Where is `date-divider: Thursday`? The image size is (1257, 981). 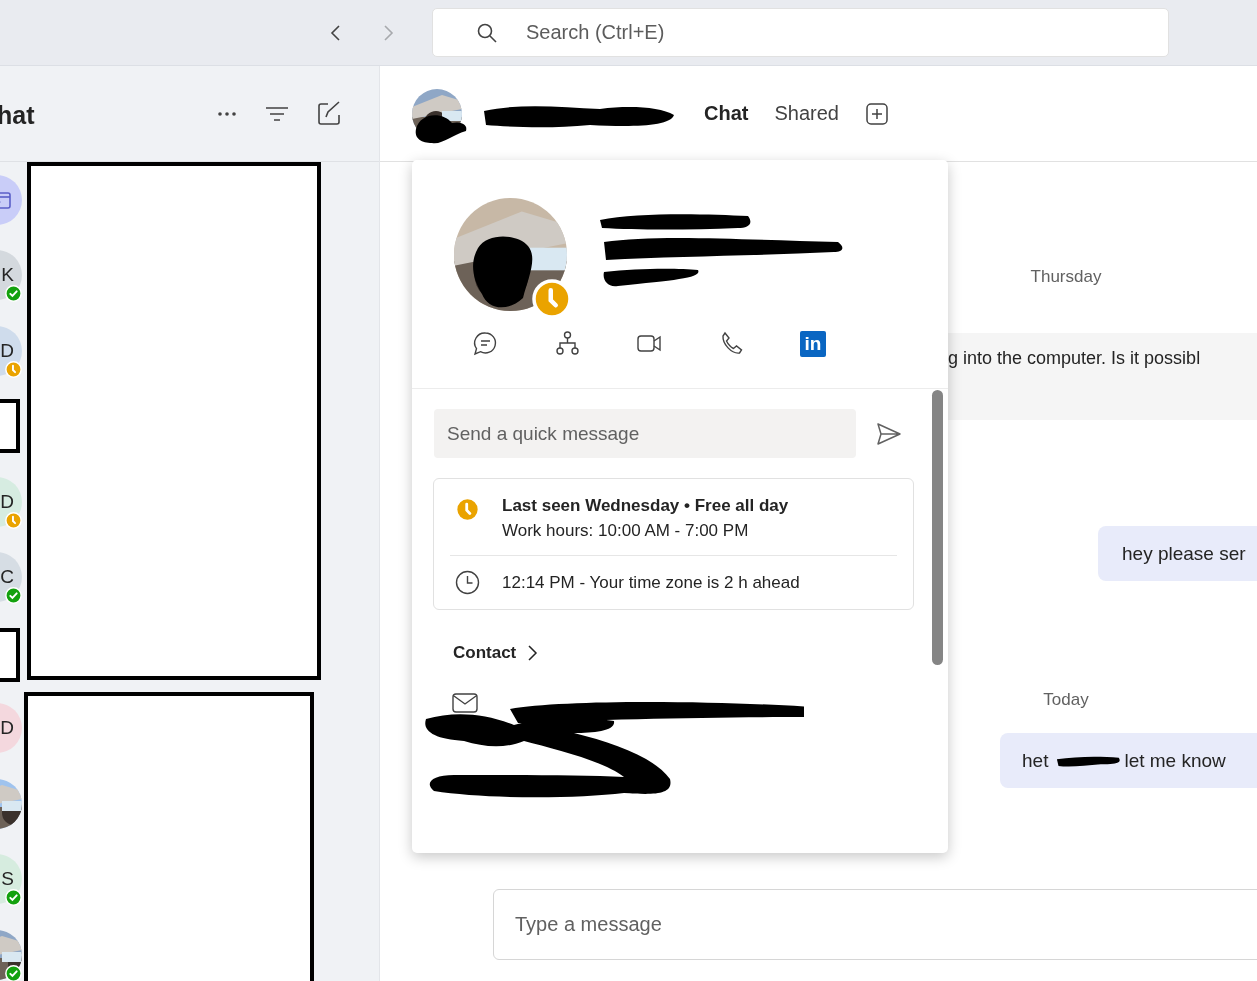 date-divider: Thursday is located at coordinates (1066, 277).